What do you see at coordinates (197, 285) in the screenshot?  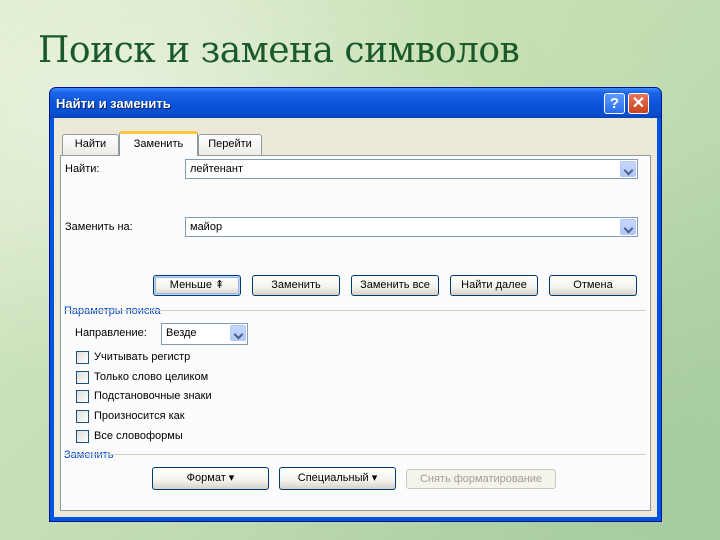 I see `less-button: Меньше ⇞` at bounding box center [197, 285].